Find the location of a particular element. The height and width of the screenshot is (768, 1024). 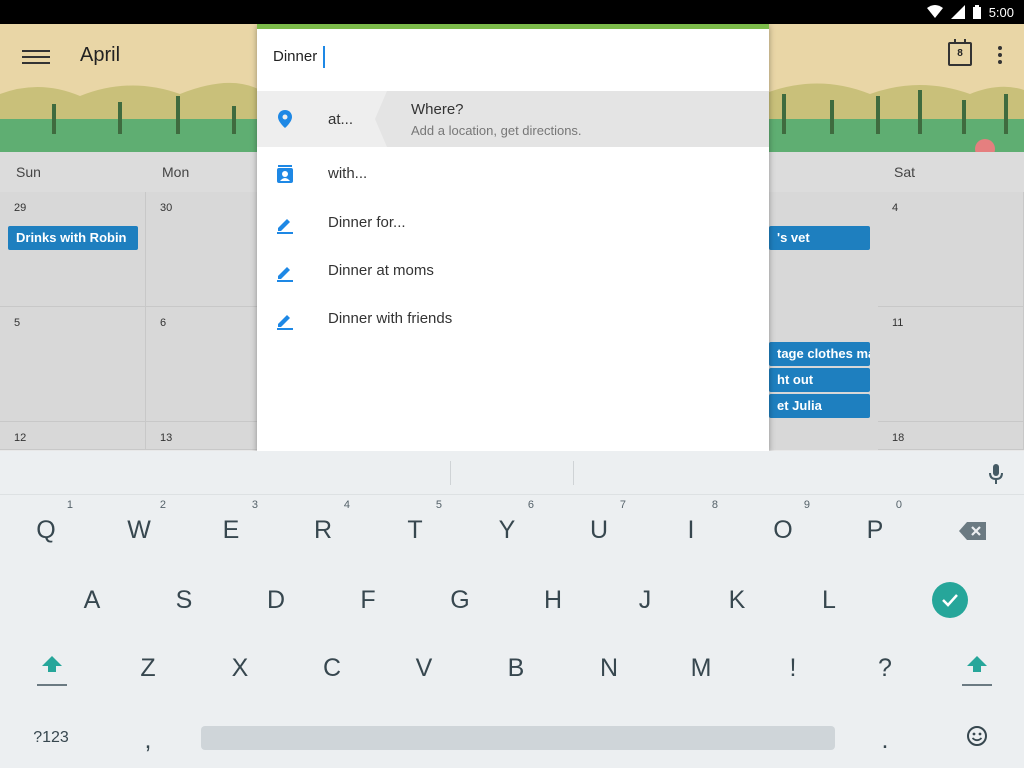

signal-icon is located at coordinates (957, 12).